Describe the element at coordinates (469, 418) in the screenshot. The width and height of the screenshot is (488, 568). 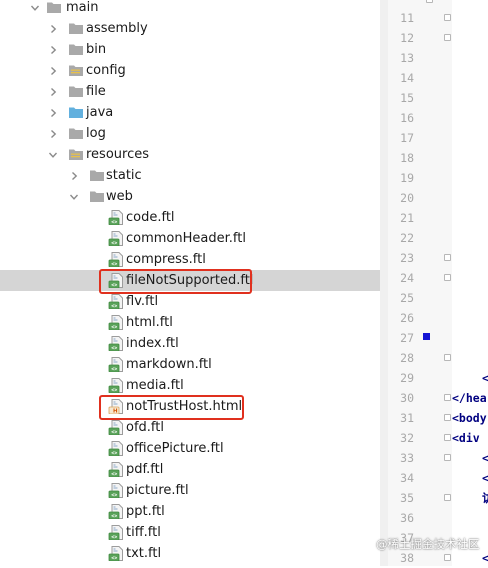
I see `code-line: <body` at that location.